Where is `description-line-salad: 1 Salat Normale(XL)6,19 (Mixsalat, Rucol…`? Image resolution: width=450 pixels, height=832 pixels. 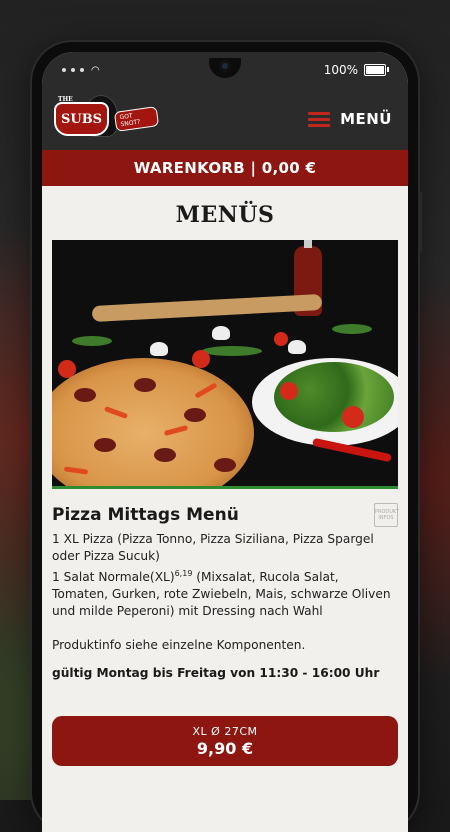
description-line-salad: 1 Salat Normale(XL)6,19 (Mixsalat, Rucol… is located at coordinates (221, 594).